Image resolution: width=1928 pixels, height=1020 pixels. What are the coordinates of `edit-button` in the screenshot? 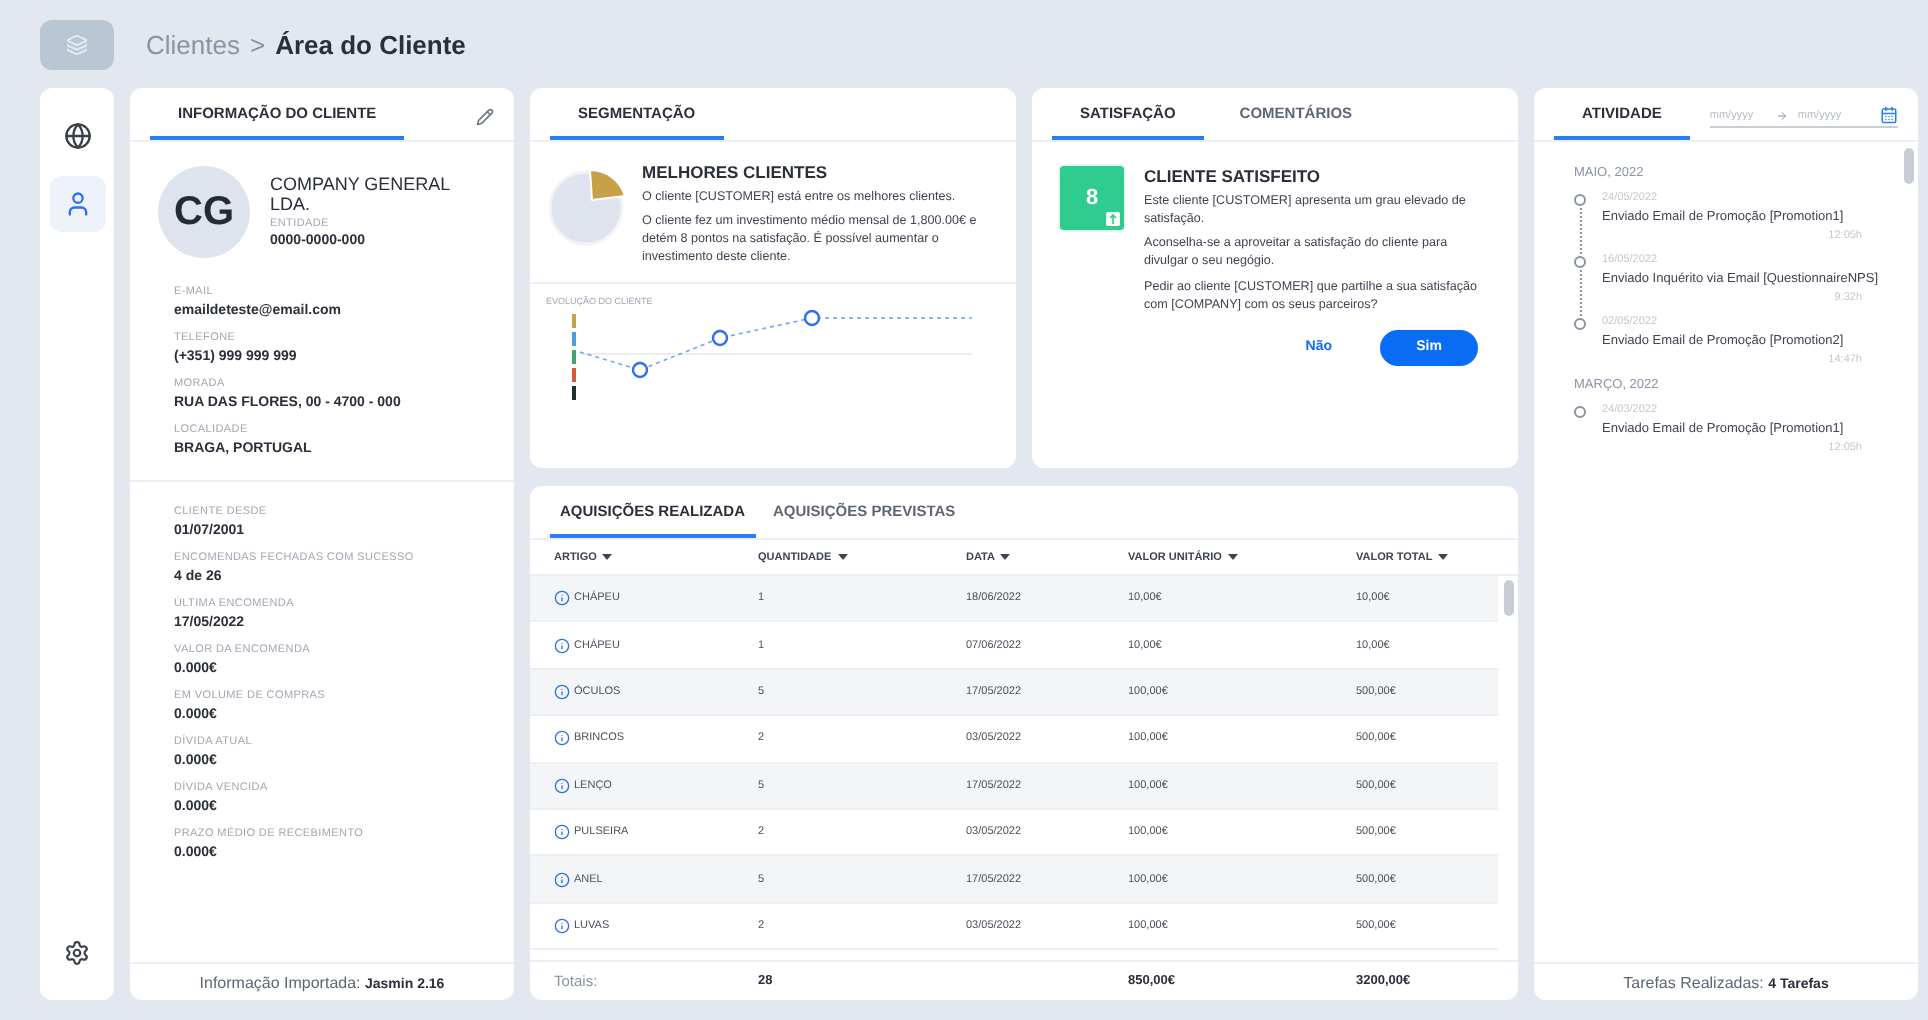 It's located at (485, 117).